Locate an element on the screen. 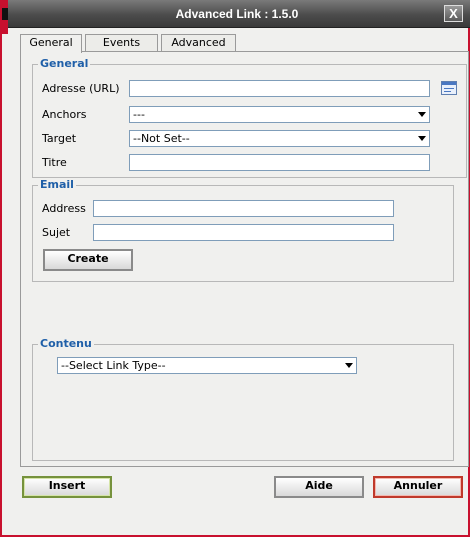  close-button: X is located at coordinates (453, 13).